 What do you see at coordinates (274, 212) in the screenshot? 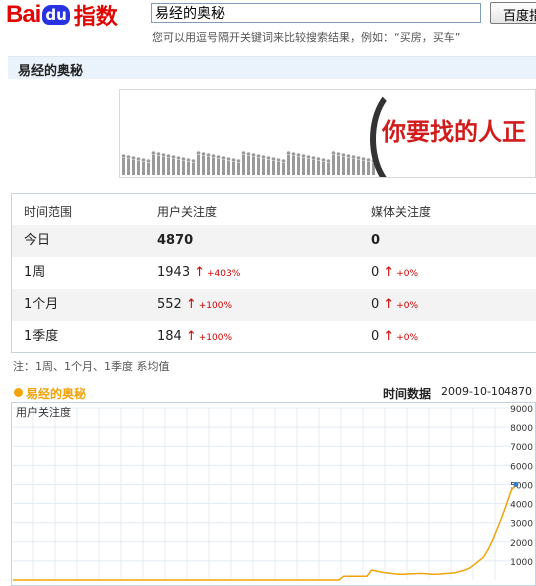
I see `table-header-row: 时间范围 用户关注度 媒体关注度` at bounding box center [274, 212].